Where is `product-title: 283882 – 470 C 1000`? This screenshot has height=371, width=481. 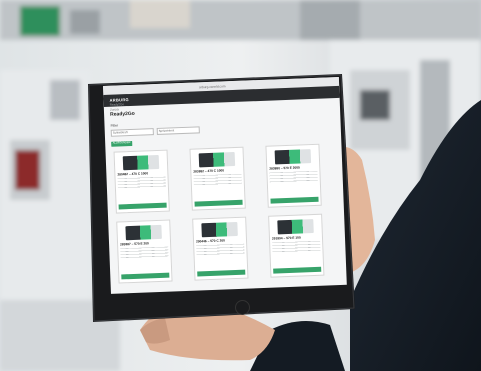 product-title: 283882 – 470 C 1000 is located at coordinates (209, 171).